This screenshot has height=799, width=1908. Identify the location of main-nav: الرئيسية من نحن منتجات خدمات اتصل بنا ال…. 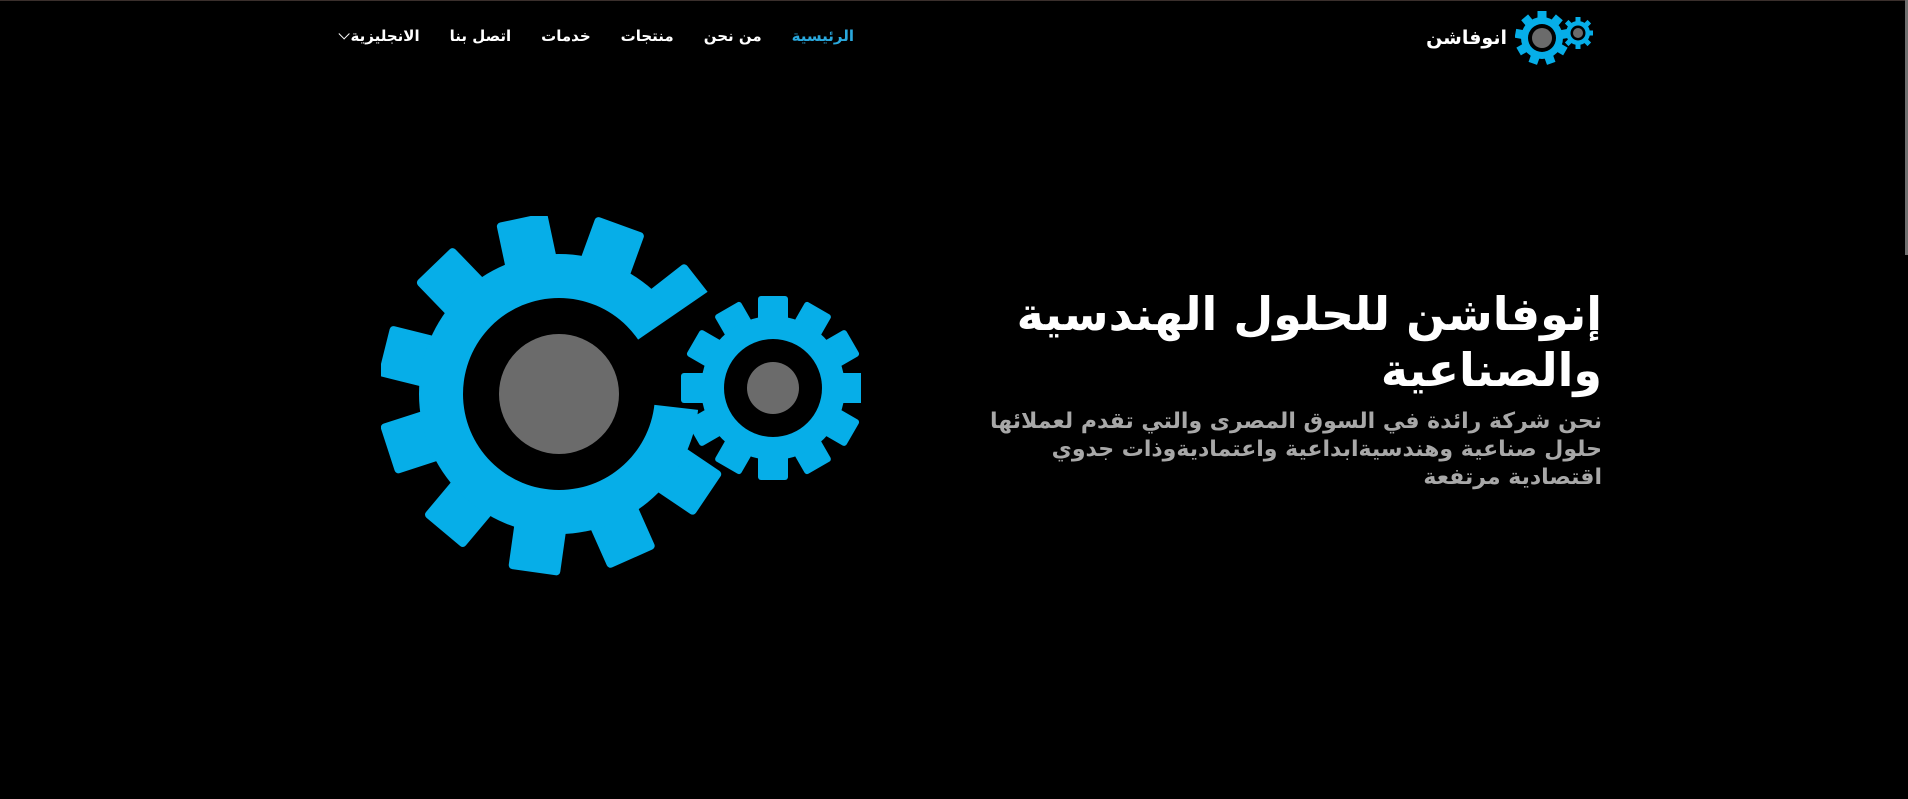
(596, 36).